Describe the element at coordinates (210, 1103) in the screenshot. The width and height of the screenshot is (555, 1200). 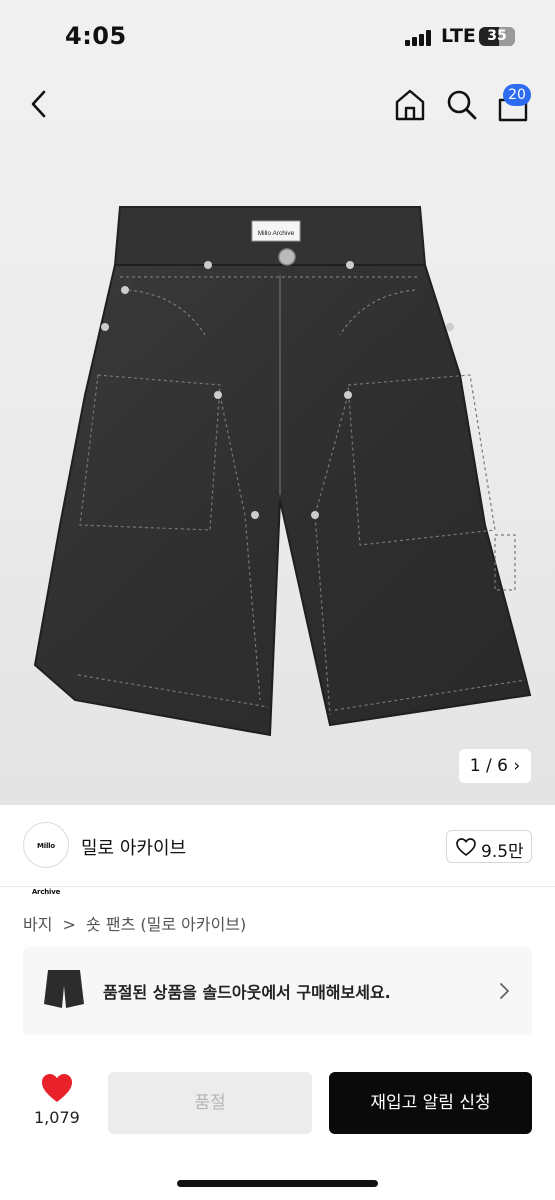
I see `sold-out-button: 품절` at that location.